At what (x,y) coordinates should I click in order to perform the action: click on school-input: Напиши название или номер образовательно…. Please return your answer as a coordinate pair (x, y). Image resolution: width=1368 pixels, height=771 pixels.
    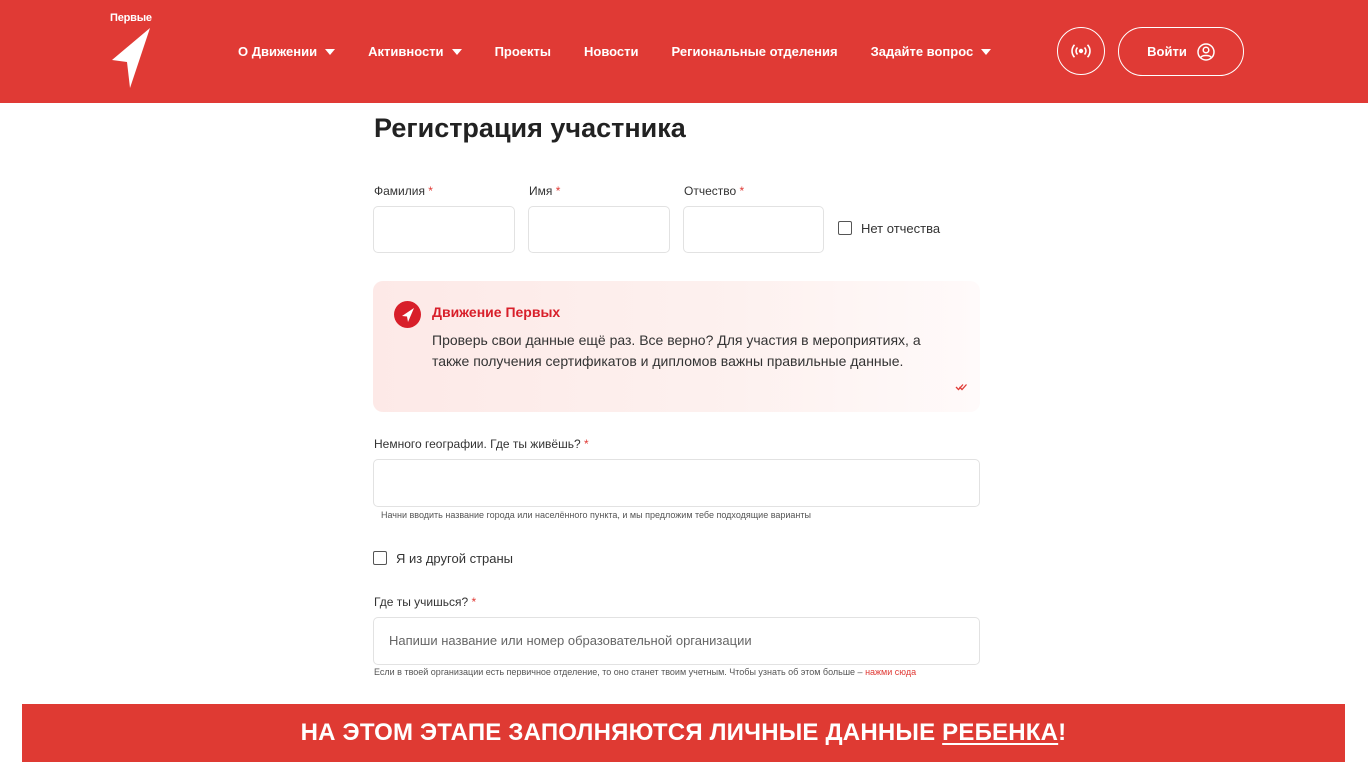
    Looking at the image, I should click on (676, 641).